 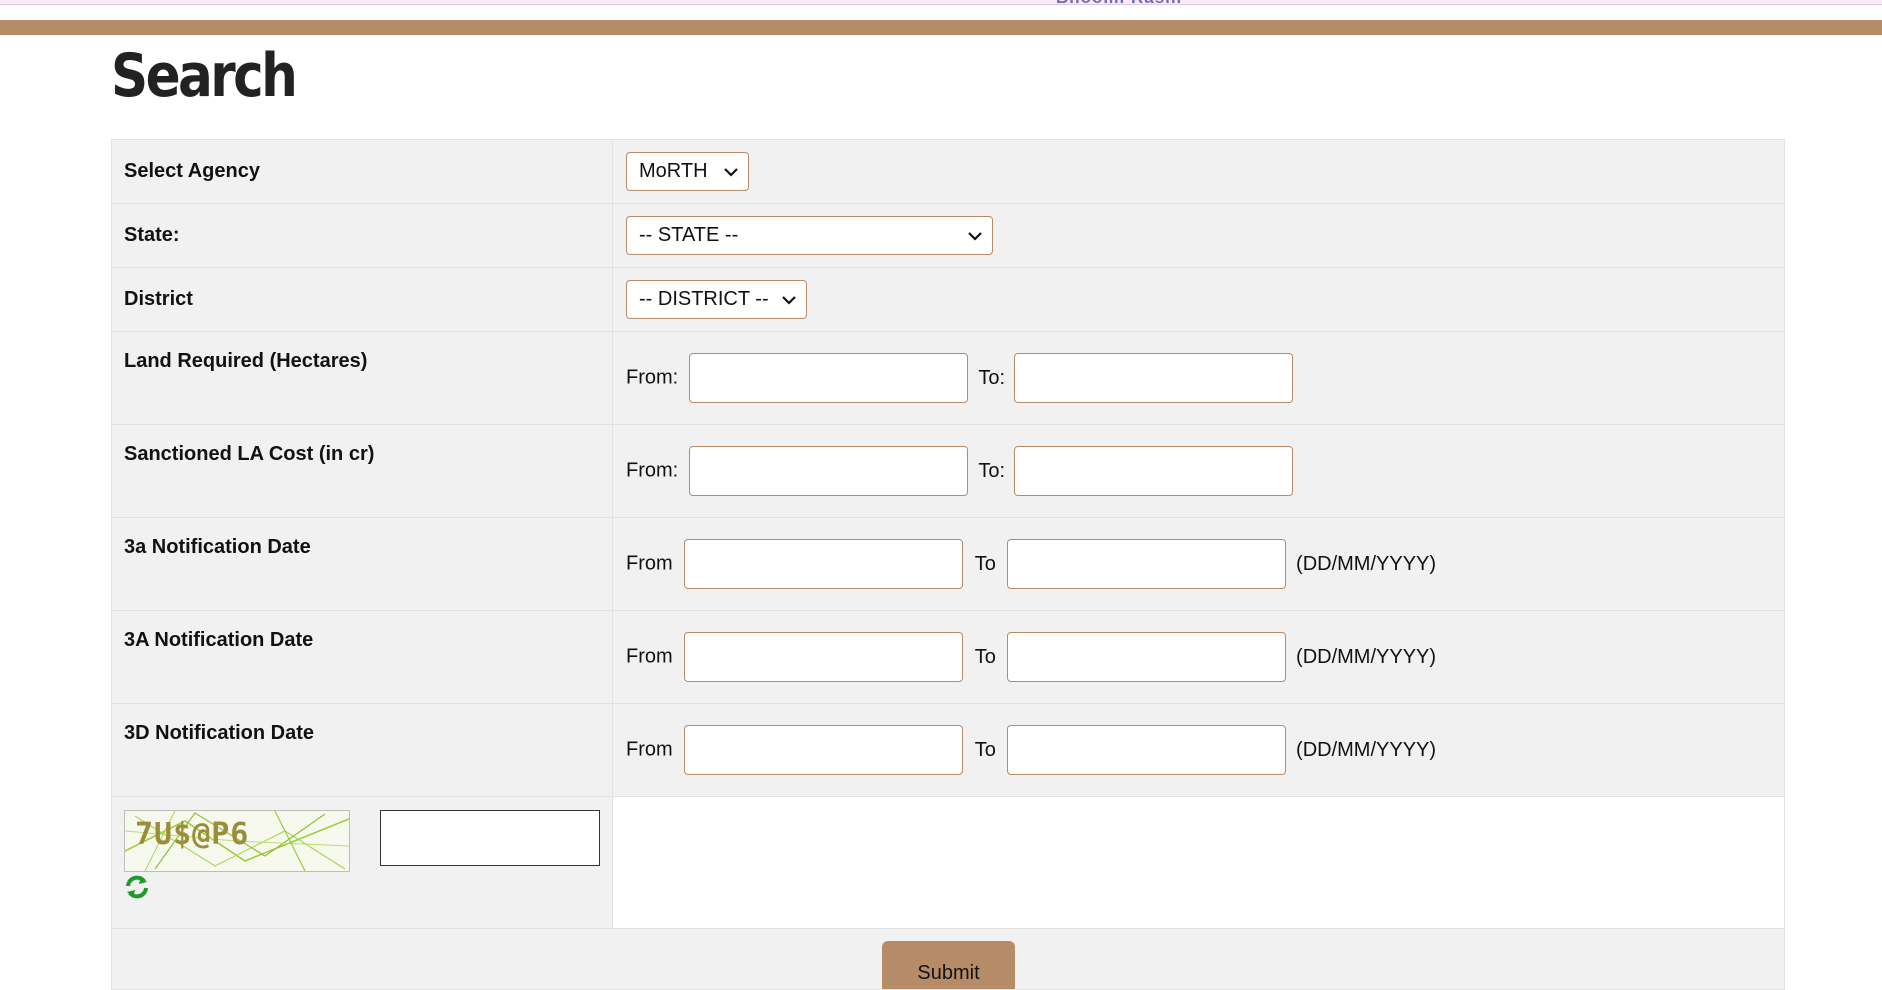 What do you see at coordinates (649, 749) in the screenshot?
I see `notif-3D-from-label: From` at bounding box center [649, 749].